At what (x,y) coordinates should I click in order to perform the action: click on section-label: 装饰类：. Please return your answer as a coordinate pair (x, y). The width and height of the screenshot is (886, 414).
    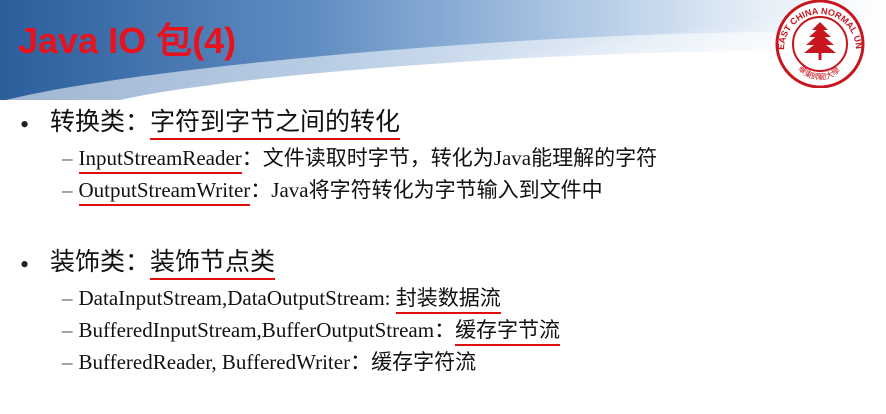
    Looking at the image, I should click on (100, 262).